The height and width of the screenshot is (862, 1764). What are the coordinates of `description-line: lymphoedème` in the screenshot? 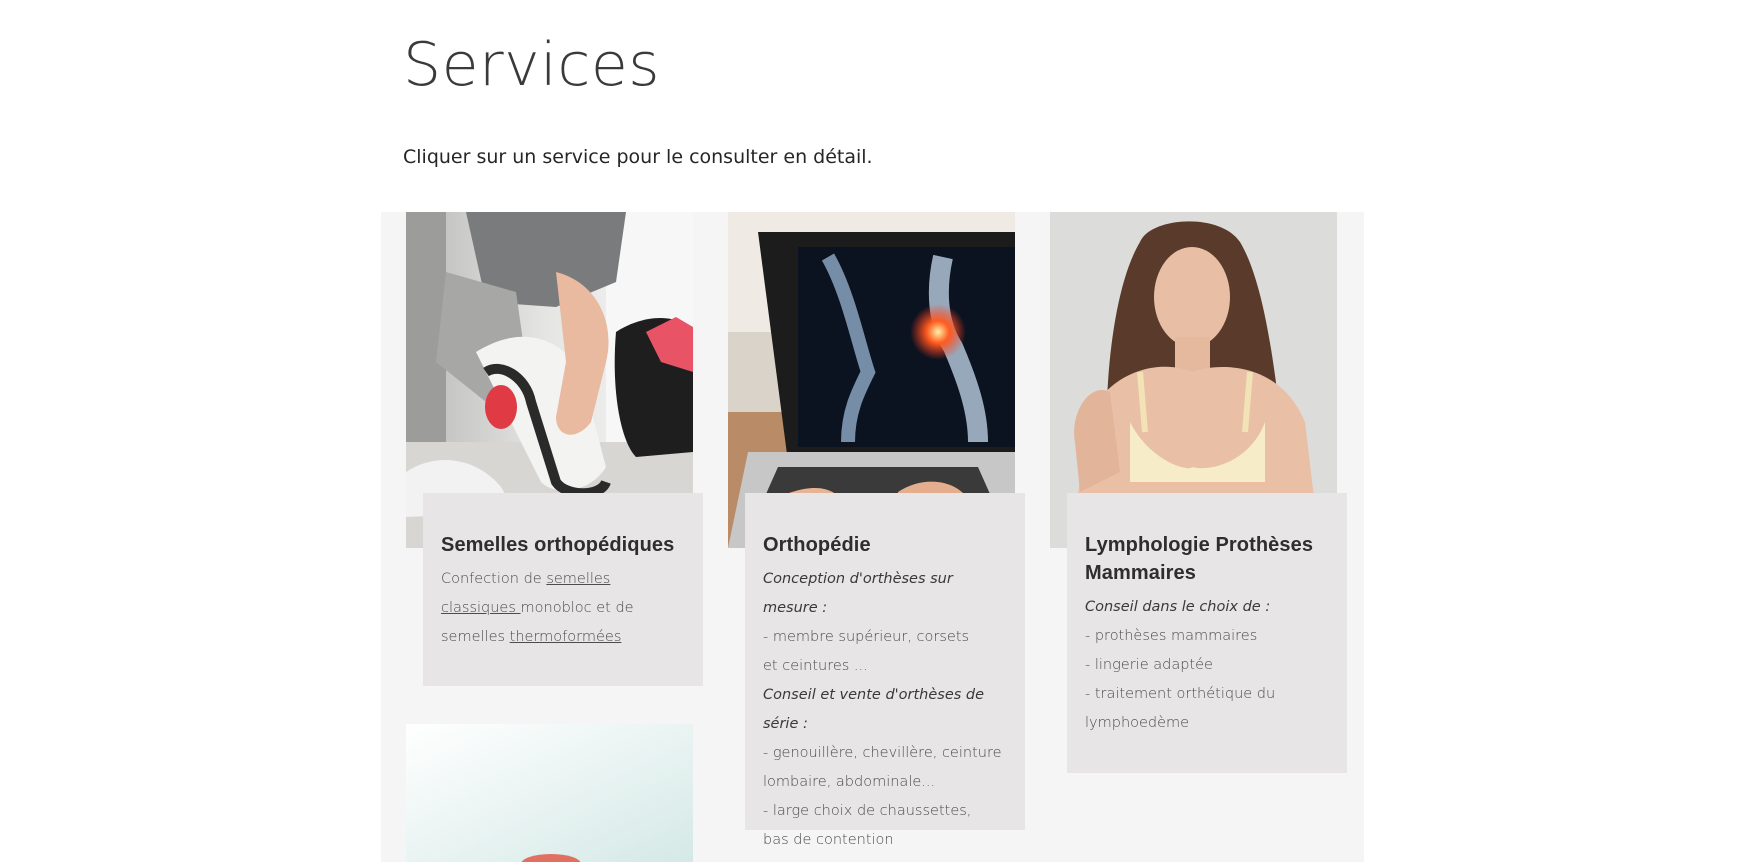 It's located at (1137, 723).